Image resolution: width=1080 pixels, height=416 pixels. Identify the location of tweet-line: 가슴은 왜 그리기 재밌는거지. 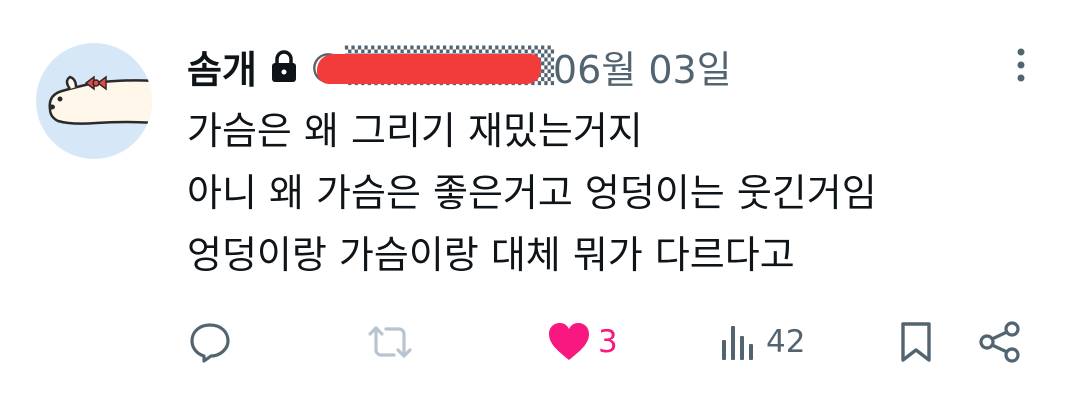
(415, 131).